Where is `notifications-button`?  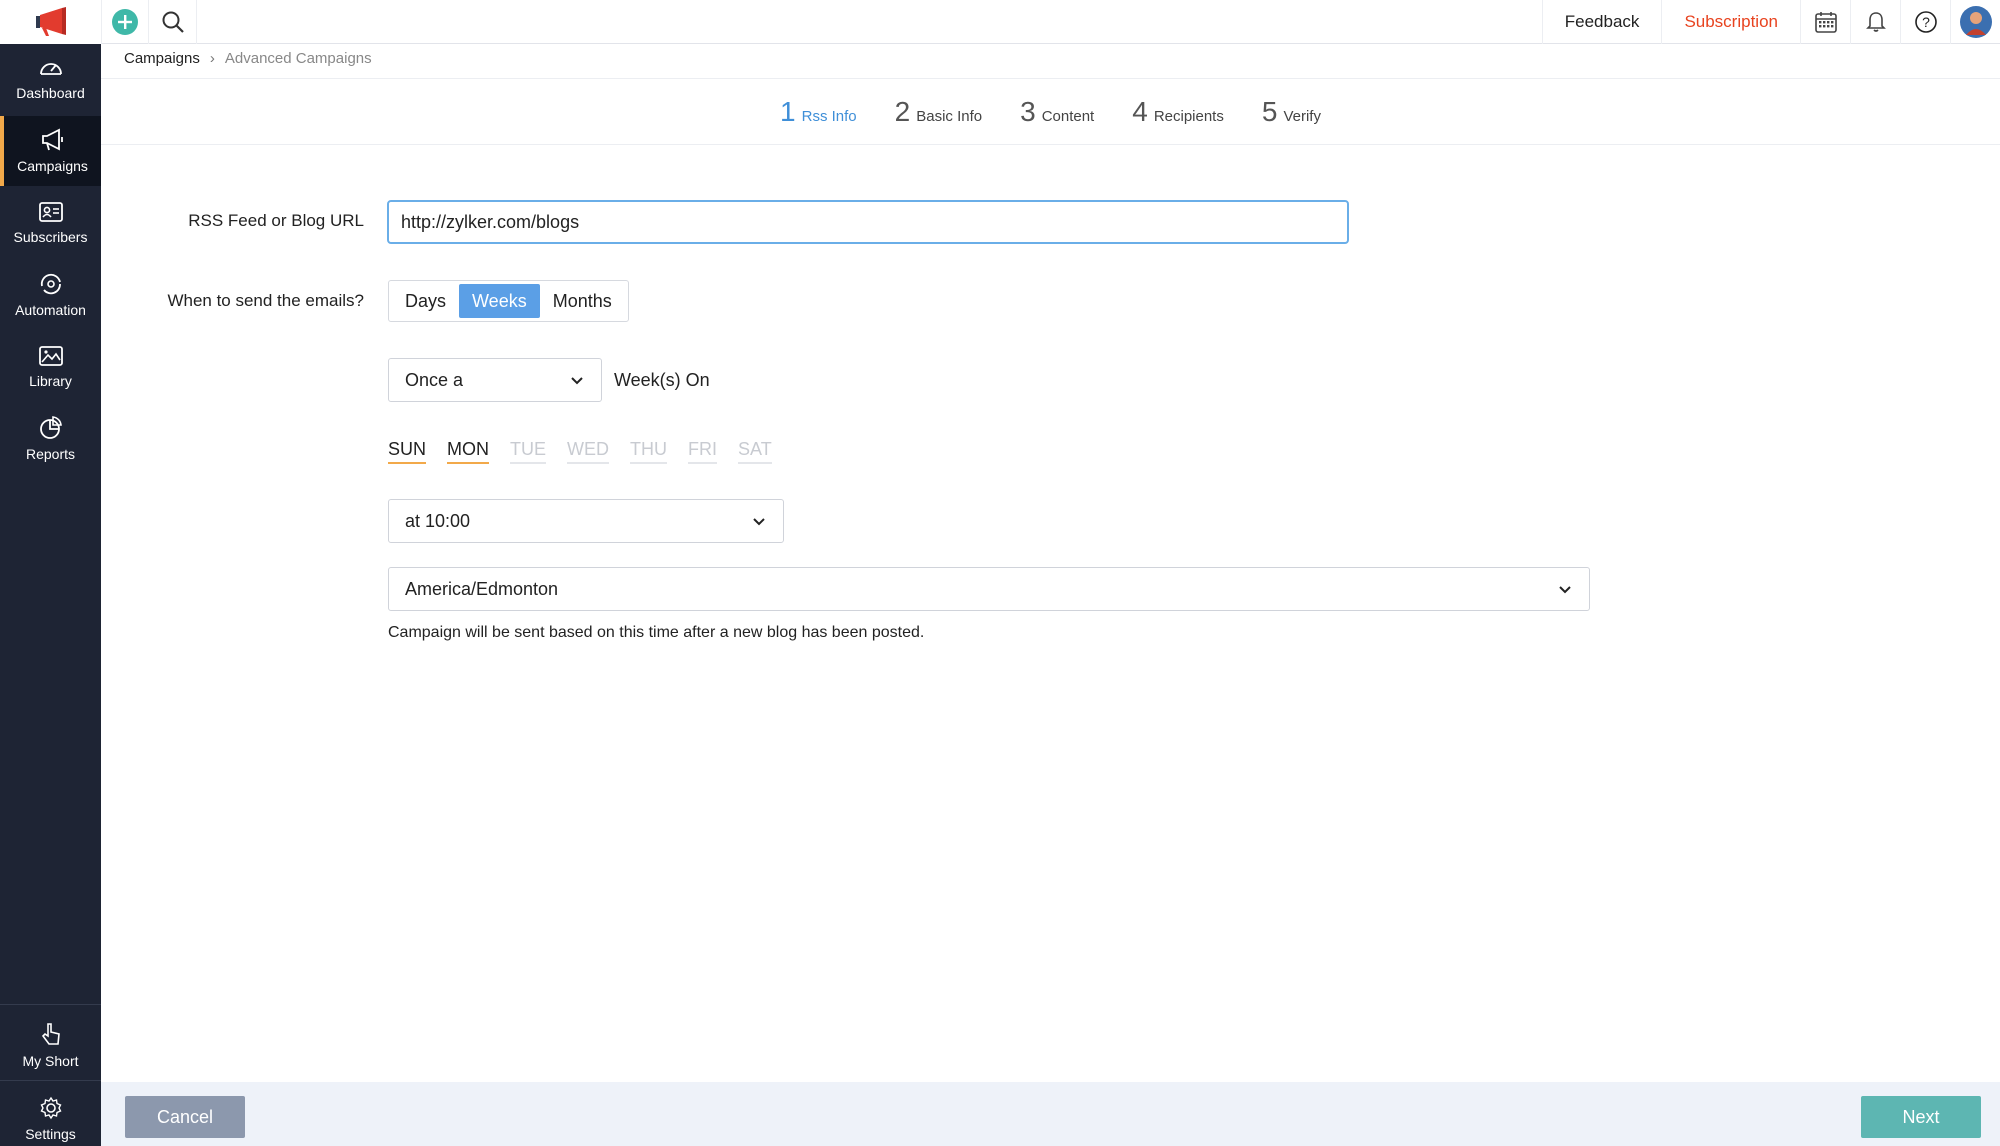
notifications-button is located at coordinates (1875, 22).